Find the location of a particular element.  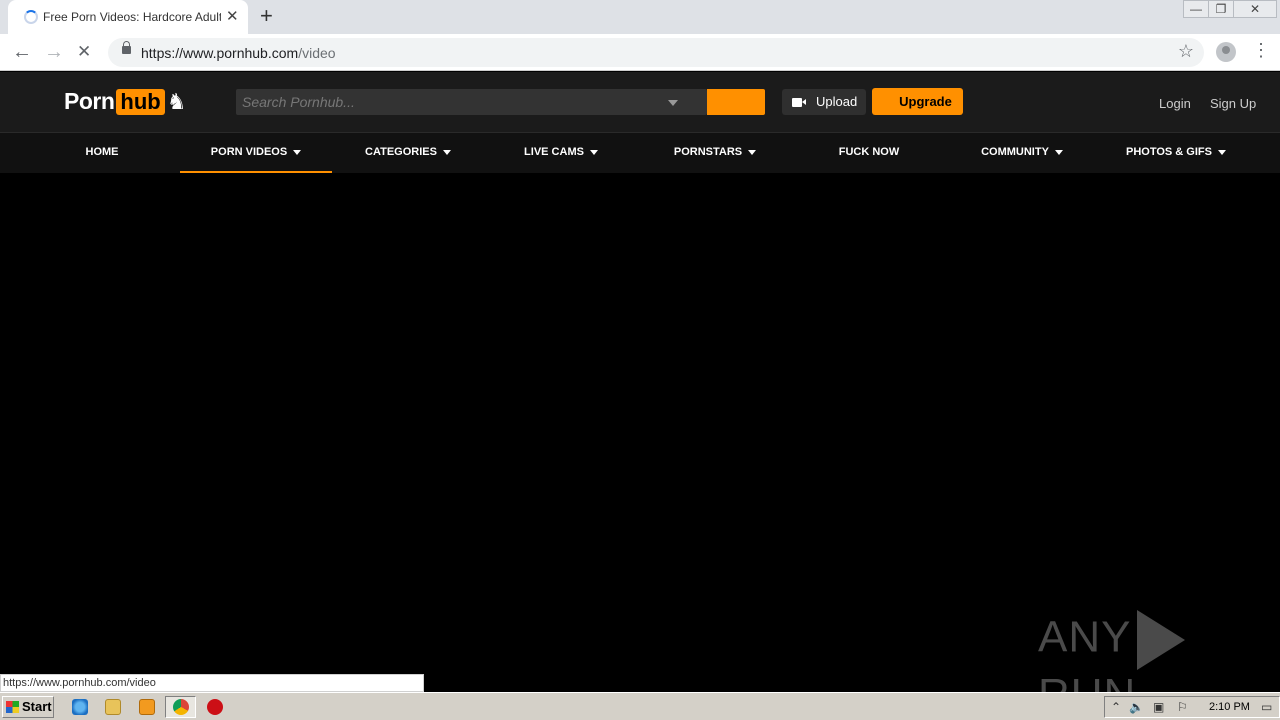

show-desktop-icon: ▭ is located at coordinates (1266, 707).